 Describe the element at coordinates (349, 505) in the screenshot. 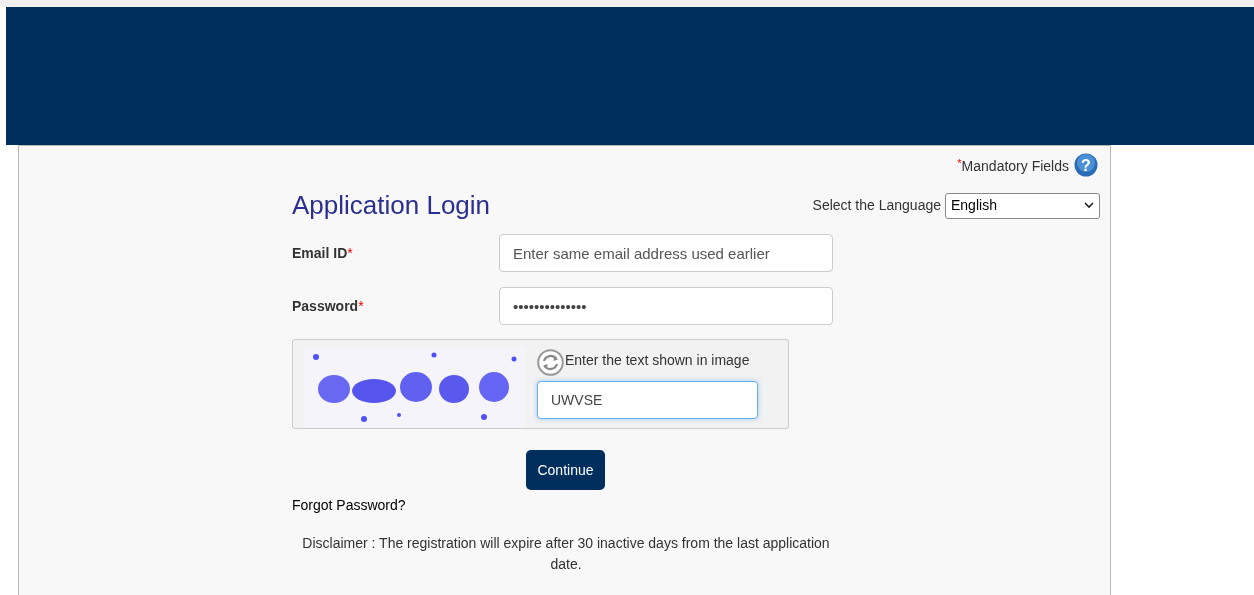

I see `forgot-password-link: Forgot Password?` at that location.